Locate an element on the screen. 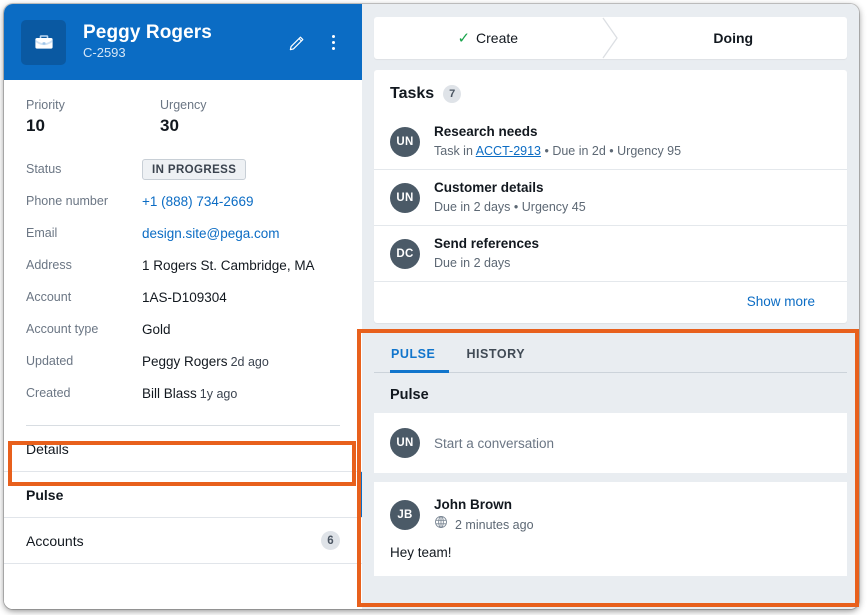 Image resolution: width=867 pixels, height=615 pixels. created-time: 1y ago is located at coordinates (218, 393).